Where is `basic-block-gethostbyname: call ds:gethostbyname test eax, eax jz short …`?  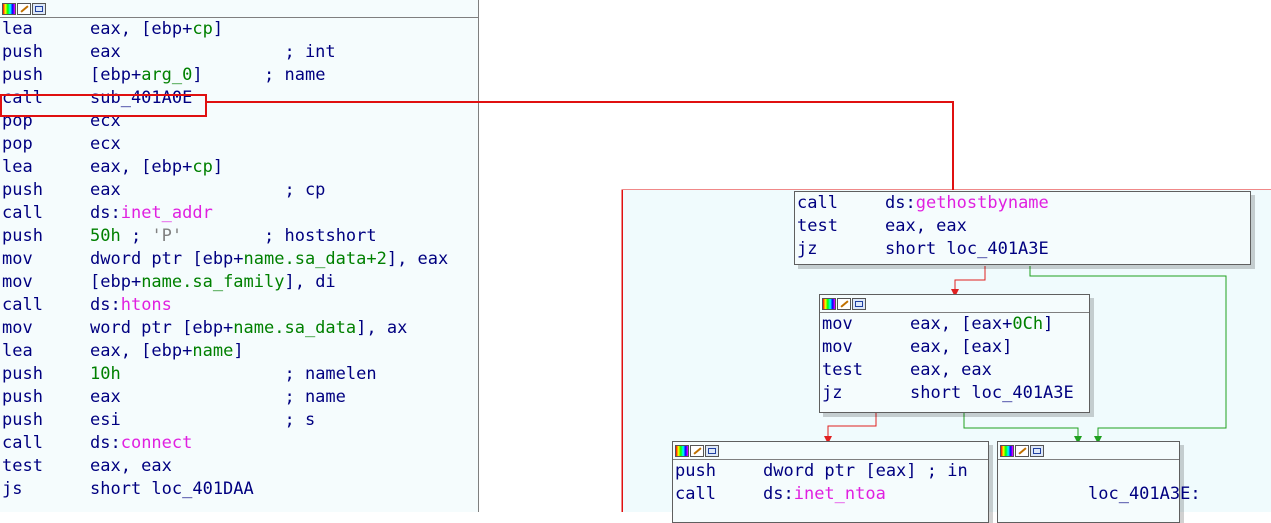 basic-block-gethostbyname: call ds:gethostbyname test eax, eax jz short … is located at coordinates (1022, 228).